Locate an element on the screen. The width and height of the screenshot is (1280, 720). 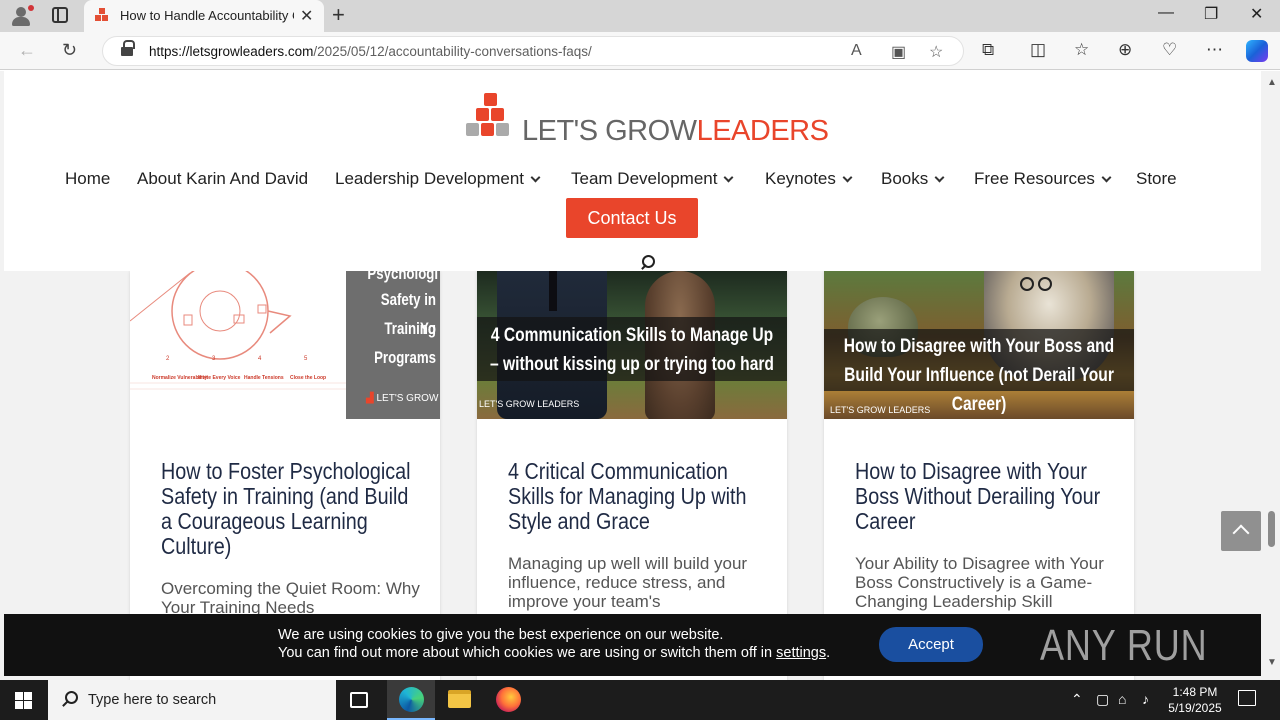
taskbar-app-edge is located at coordinates (411, 700).